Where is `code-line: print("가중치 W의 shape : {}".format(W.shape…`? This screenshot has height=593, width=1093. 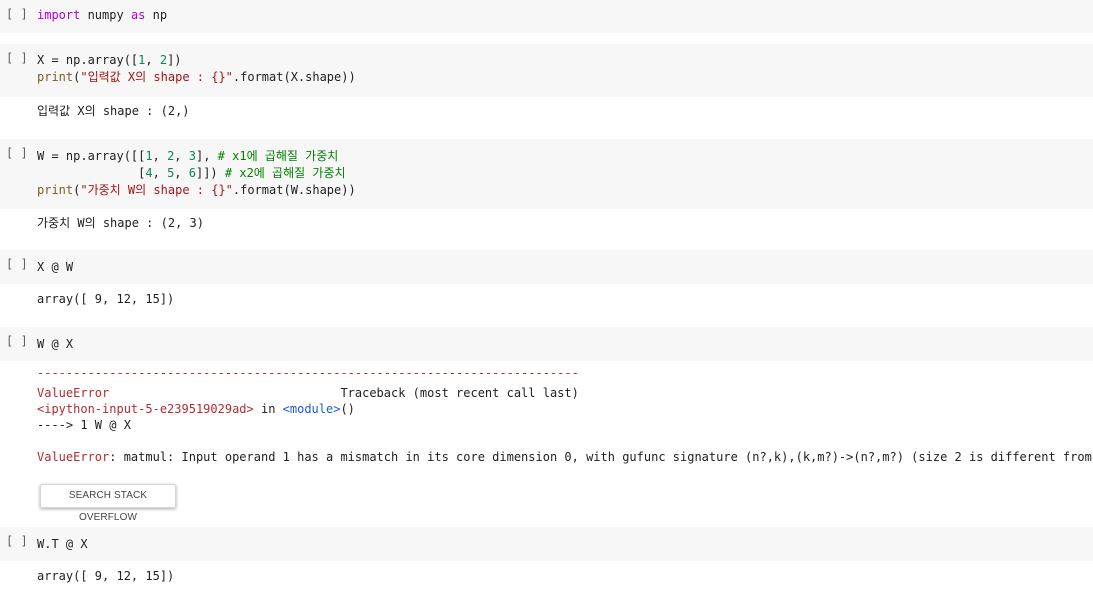
code-line: print("가중치 W의 shape : {}".format(W.shape… is located at coordinates (196, 190).